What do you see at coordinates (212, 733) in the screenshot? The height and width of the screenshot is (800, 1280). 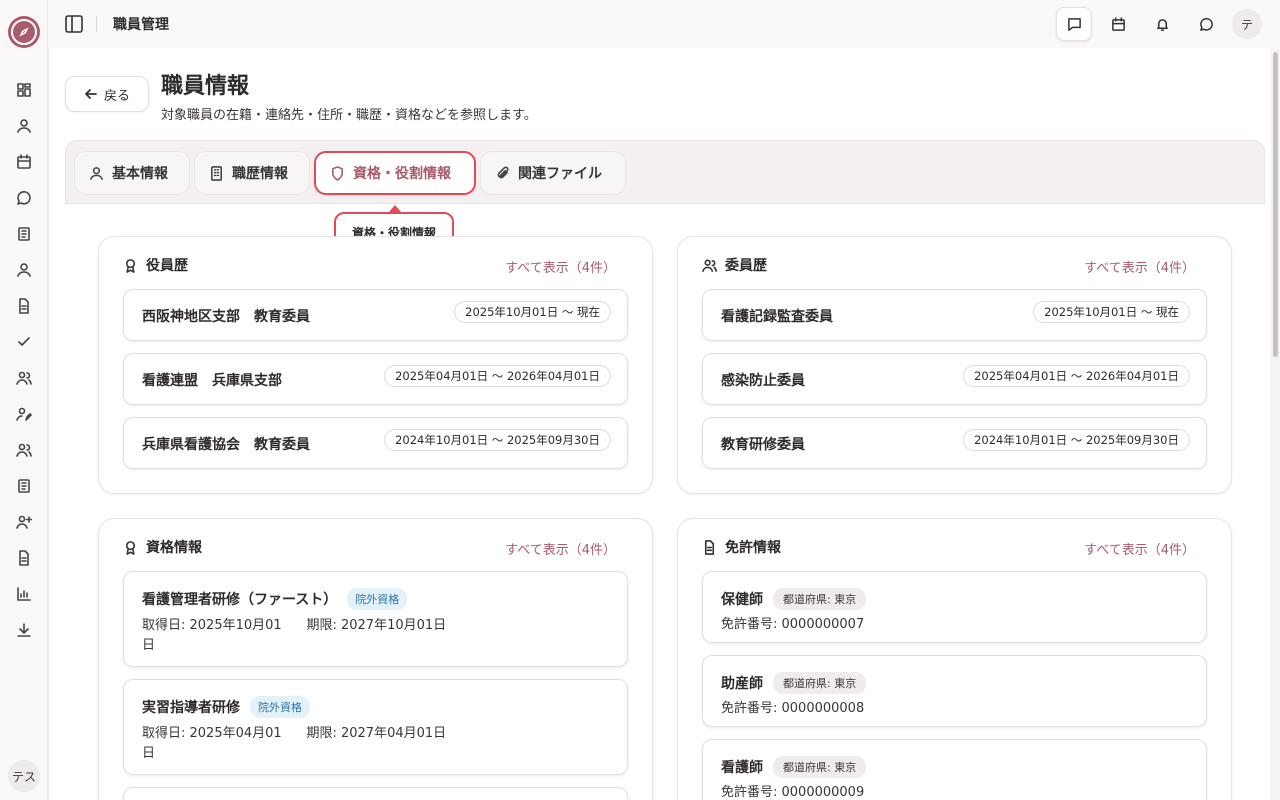 I see `acquired-date: 取得日: 2025年04月01` at bounding box center [212, 733].